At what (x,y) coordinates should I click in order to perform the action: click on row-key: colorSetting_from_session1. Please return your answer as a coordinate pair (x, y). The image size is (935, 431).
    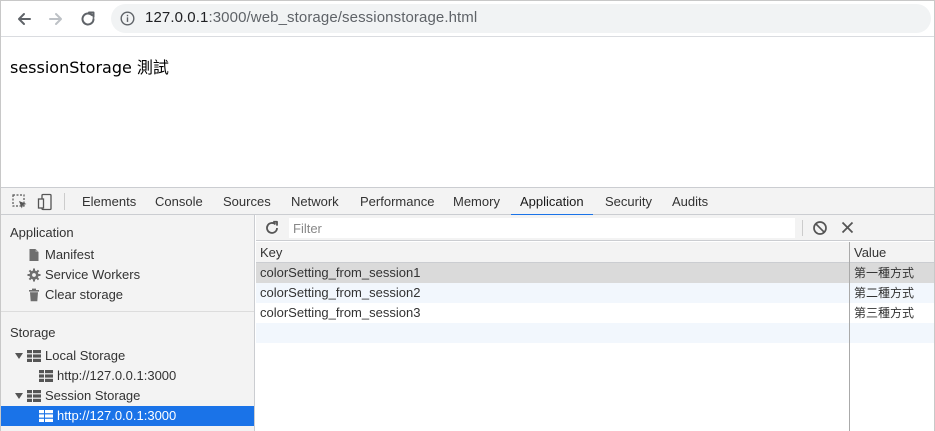
    Looking at the image, I should click on (340, 272).